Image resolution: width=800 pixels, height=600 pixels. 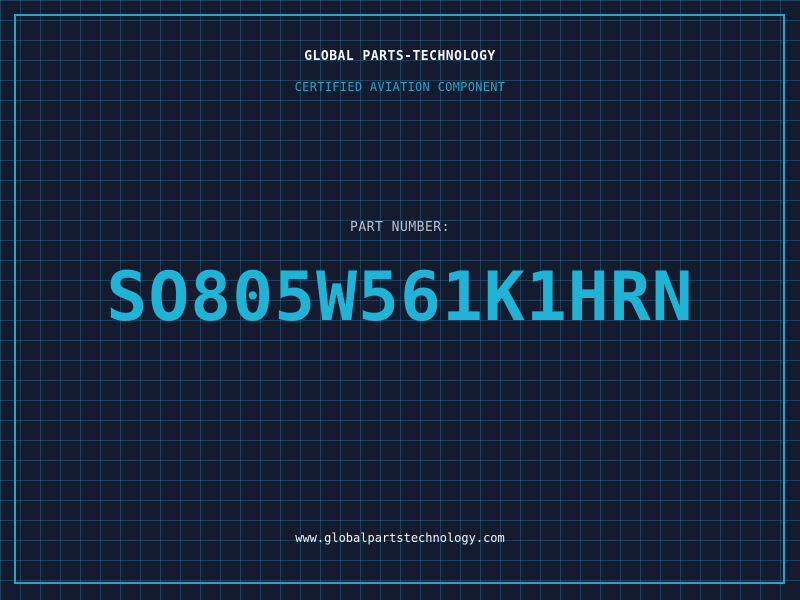 I want to click on company-name: GLOBAL PARTS-TECHNOLOGY, so click(x=400, y=56).